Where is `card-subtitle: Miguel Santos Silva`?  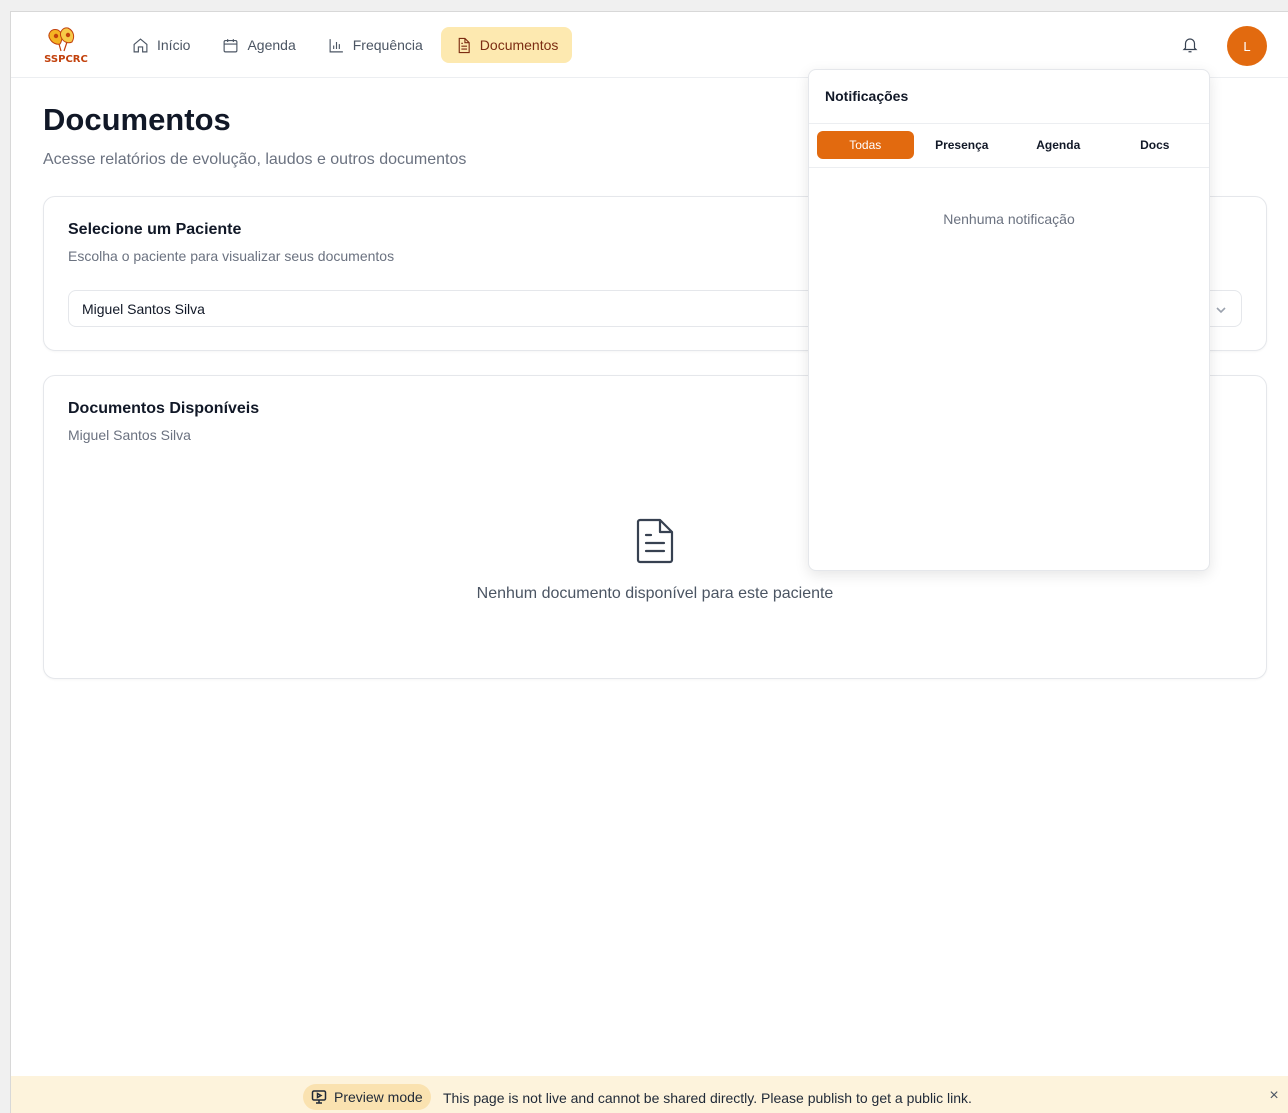 card-subtitle: Miguel Santos Silva is located at coordinates (129, 435).